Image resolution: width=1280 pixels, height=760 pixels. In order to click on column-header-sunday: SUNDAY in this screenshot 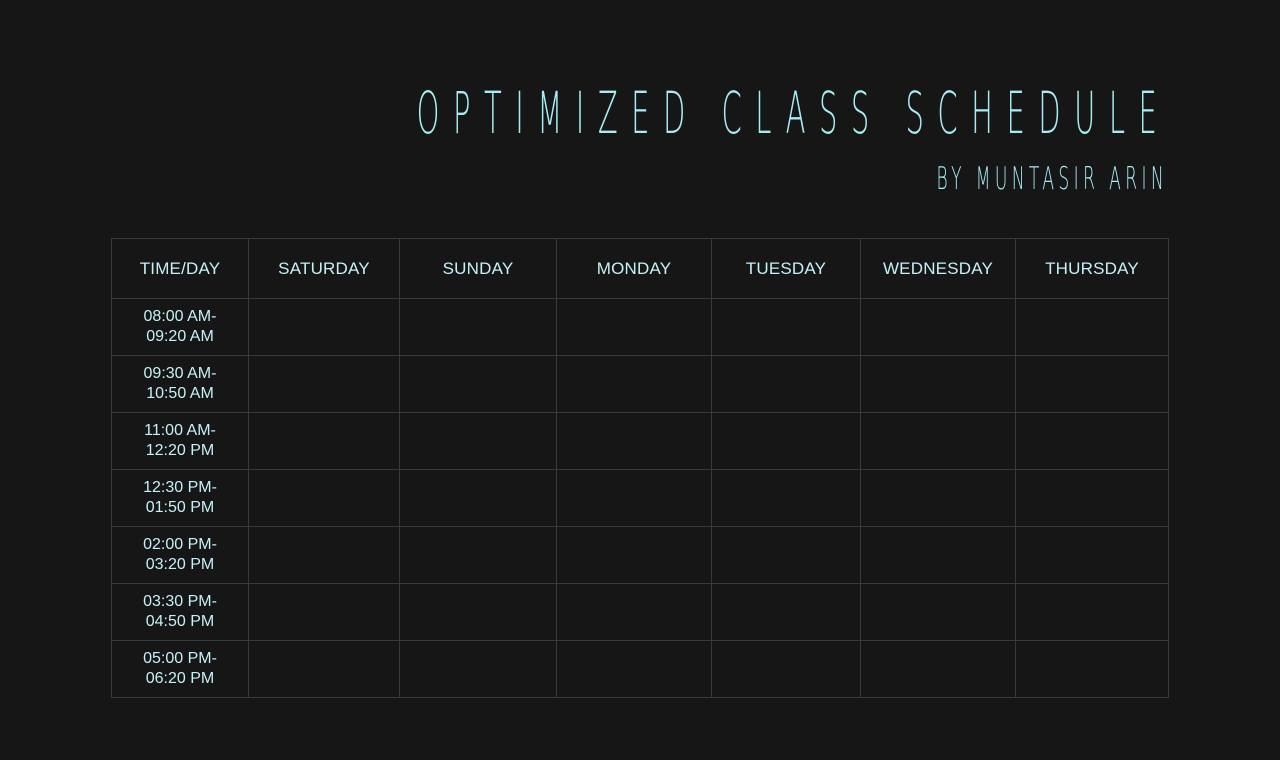, I will do `click(478, 268)`.